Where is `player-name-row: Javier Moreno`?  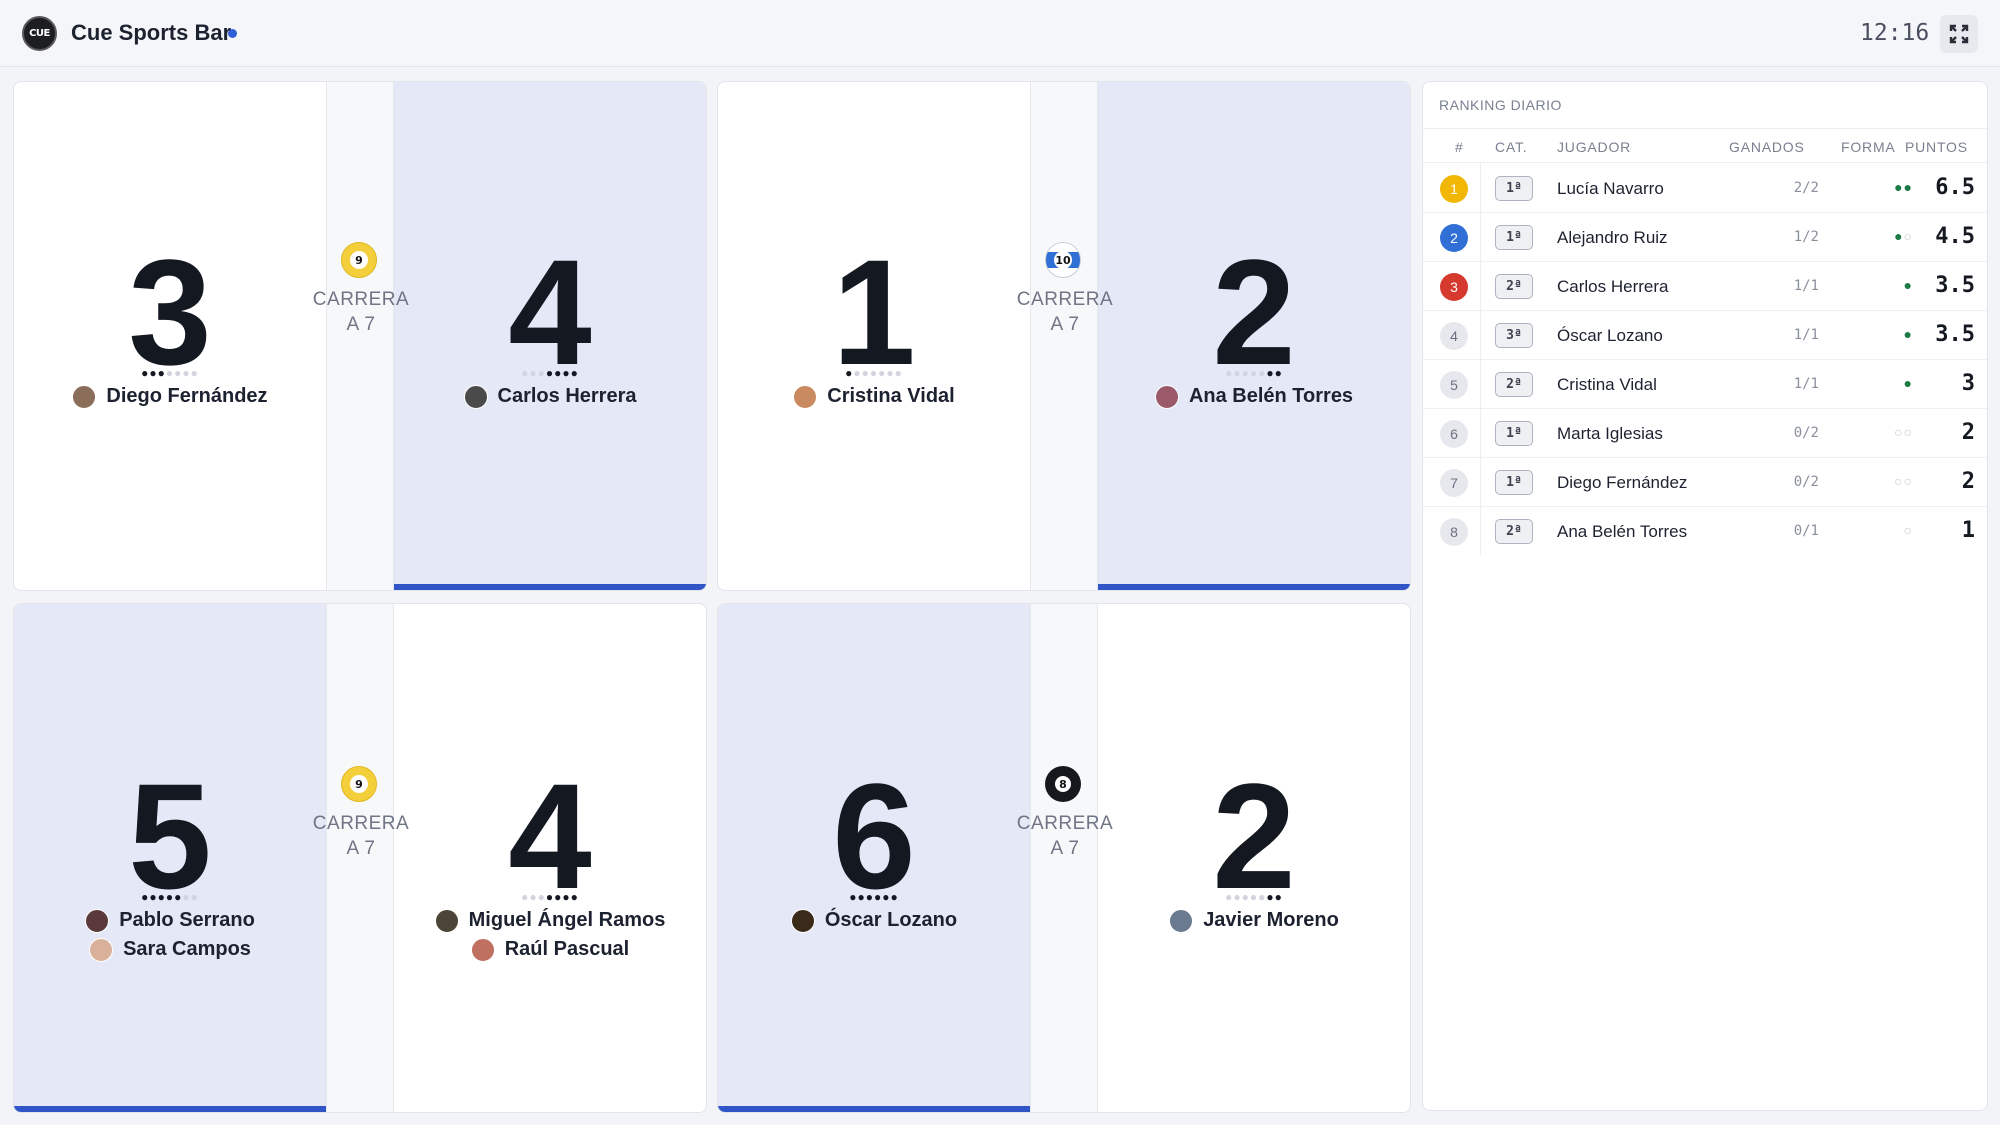
player-name-row: Javier Moreno is located at coordinates (1254, 920).